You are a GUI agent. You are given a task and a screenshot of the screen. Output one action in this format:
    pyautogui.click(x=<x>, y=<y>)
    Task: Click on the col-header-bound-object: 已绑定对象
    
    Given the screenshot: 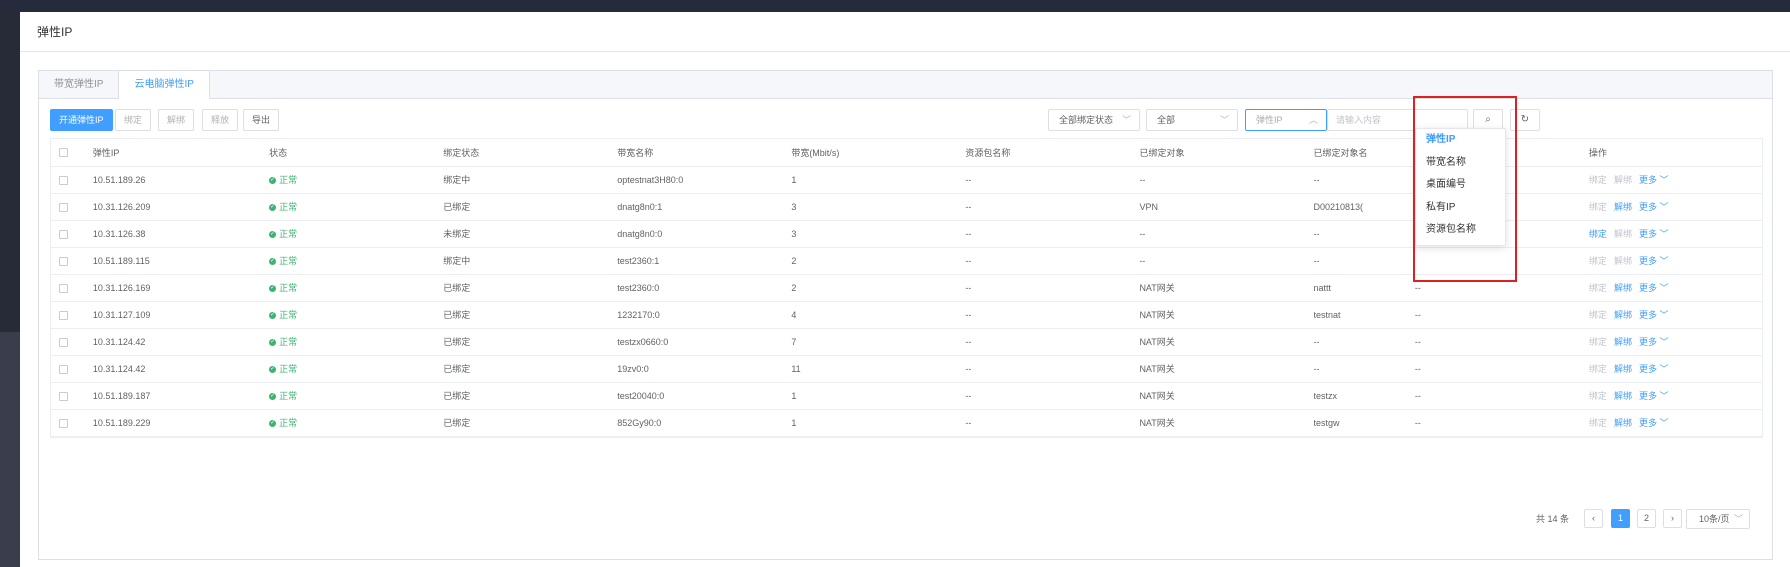 What is the action you would take?
    pyautogui.click(x=1226, y=153)
    